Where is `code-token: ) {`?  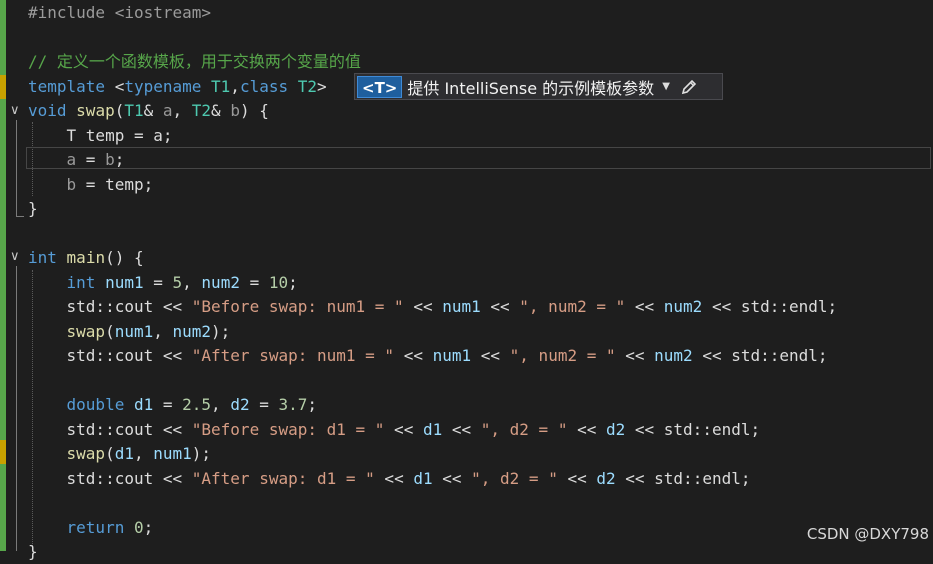 code-token: ) { is located at coordinates (254, 110).